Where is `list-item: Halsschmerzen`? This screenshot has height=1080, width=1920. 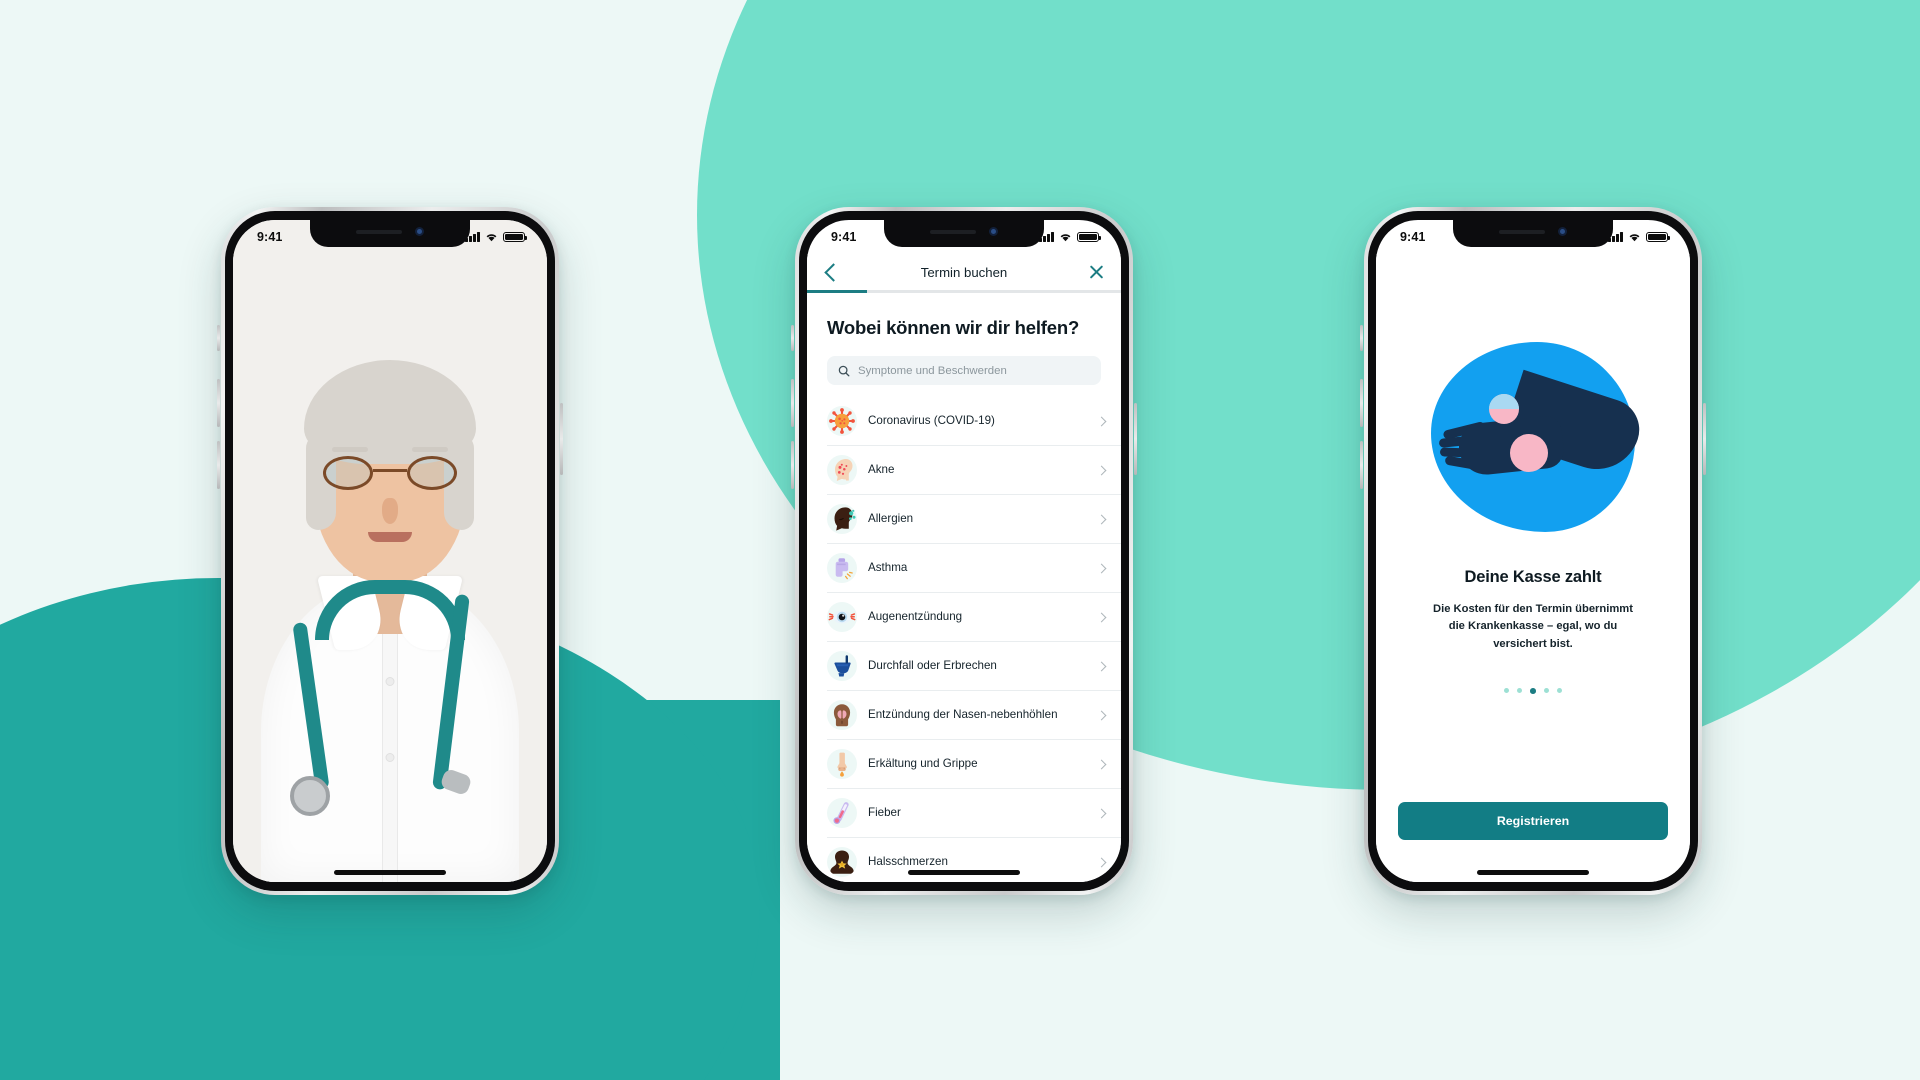
list-item: Halsschmerzen is located at coordinates (974, 860).